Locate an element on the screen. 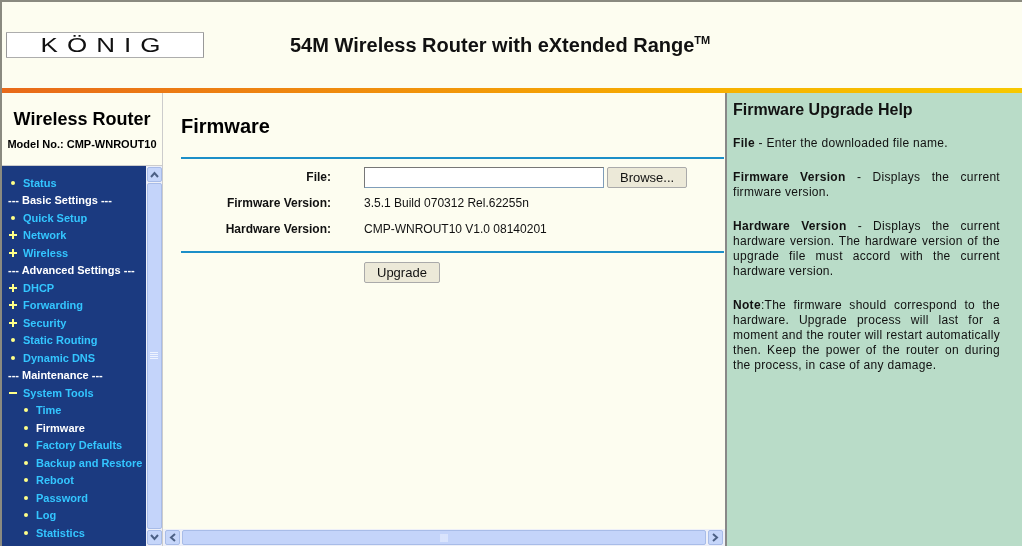  help-title: Firmware Upgrade Help is located at coordinates (823, 110).